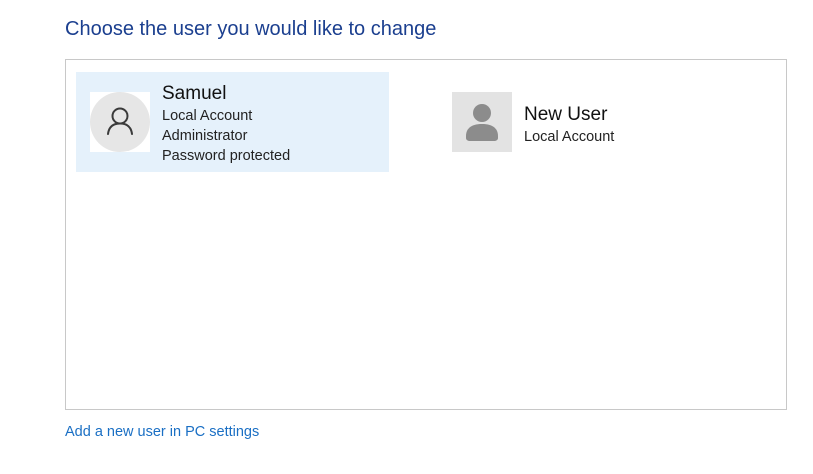 The image size is (813, 474). What do you see at coordinates (162, 432) in the screenshot?
I see `add-user-link: Add a new user in PC settings` at bounding box center [162, 432].